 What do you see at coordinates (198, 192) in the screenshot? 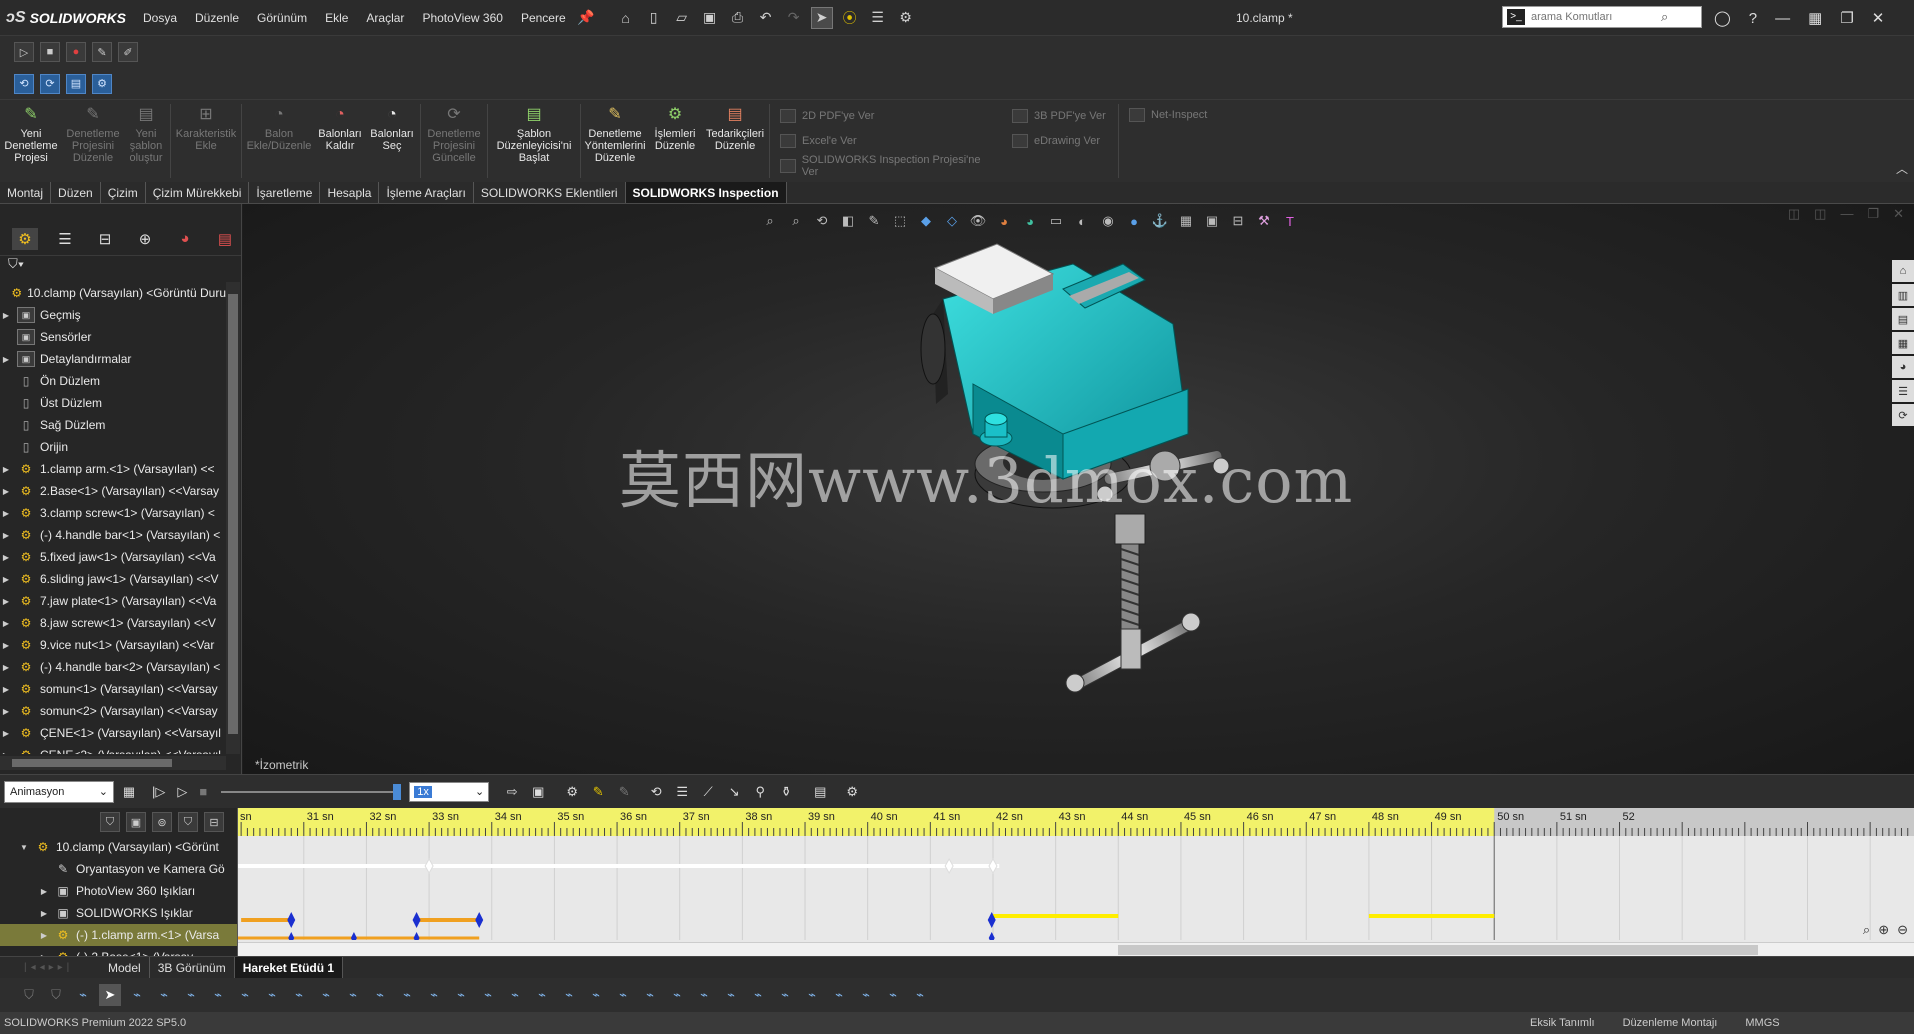
I see `tab-cizim-murekkebi: Çizim Mürekkebi` at bounding box center [198, 192].